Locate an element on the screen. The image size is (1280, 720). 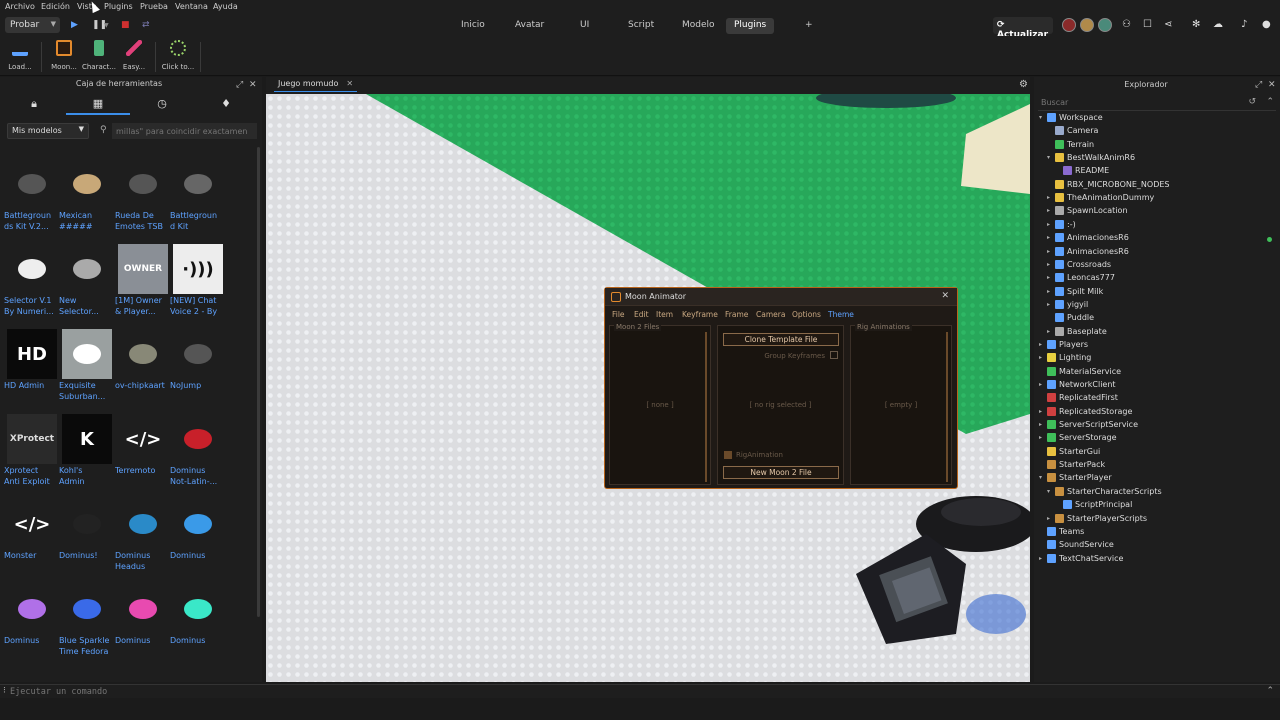
scrollbar is located at coordinates (258, 382).